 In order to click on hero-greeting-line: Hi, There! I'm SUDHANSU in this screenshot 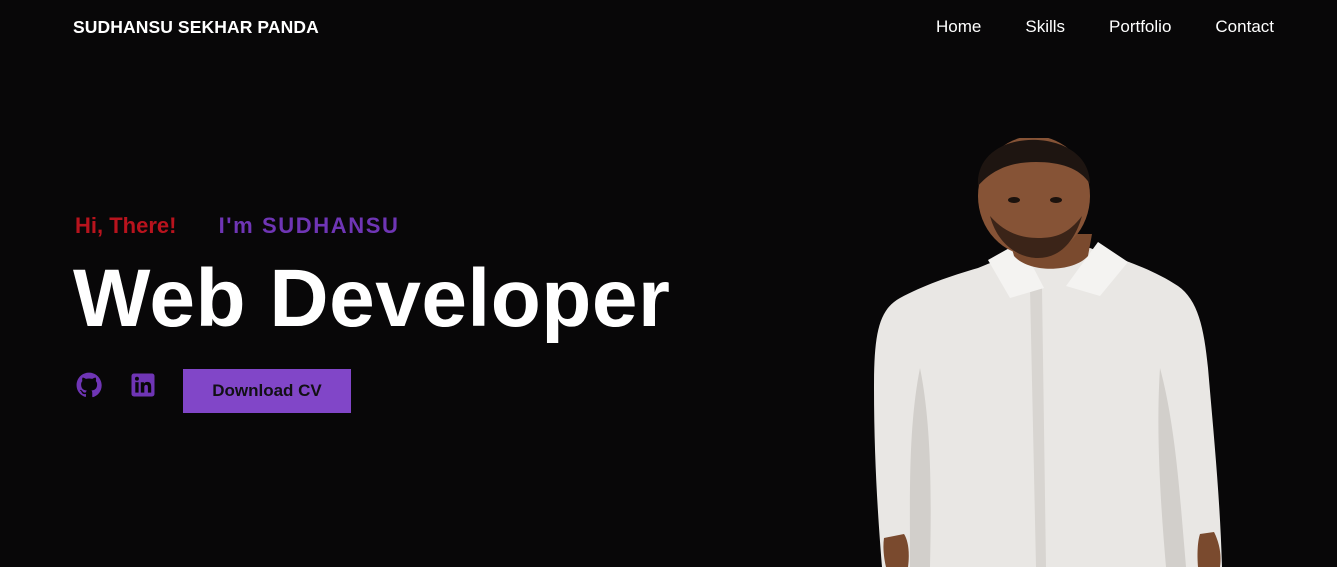, I will do `click(237, 226)`.